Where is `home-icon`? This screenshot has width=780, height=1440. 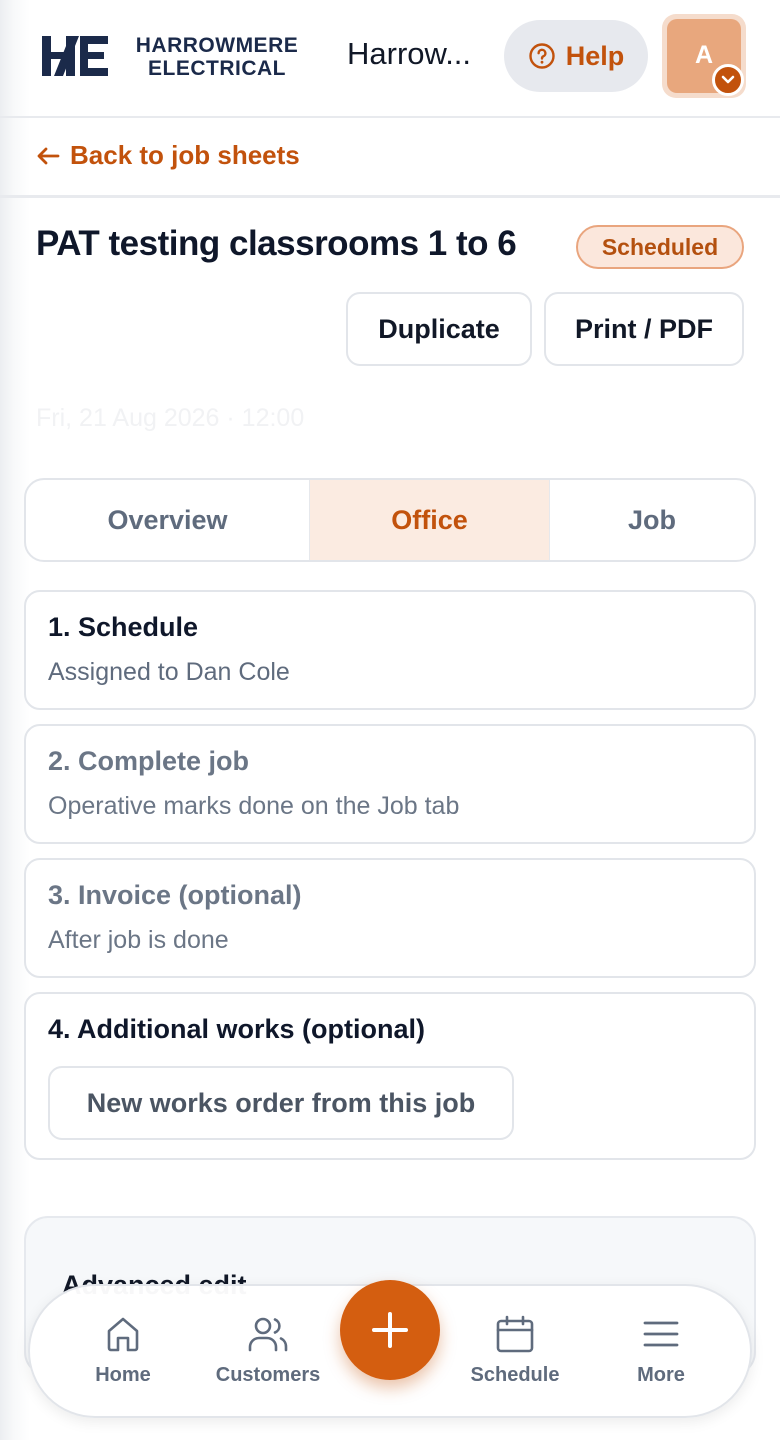 home-icon is located at coordinates (123, 1334).